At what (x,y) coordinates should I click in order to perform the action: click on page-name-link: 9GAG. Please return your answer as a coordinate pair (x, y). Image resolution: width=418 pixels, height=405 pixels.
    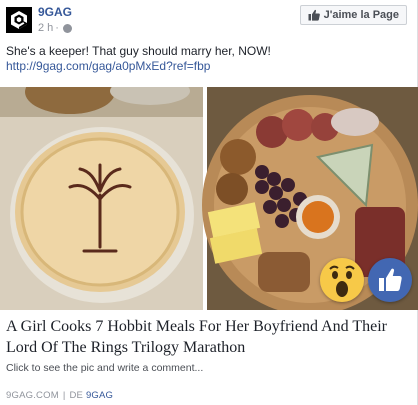
    Looking at the image, I should click on (55, 12).